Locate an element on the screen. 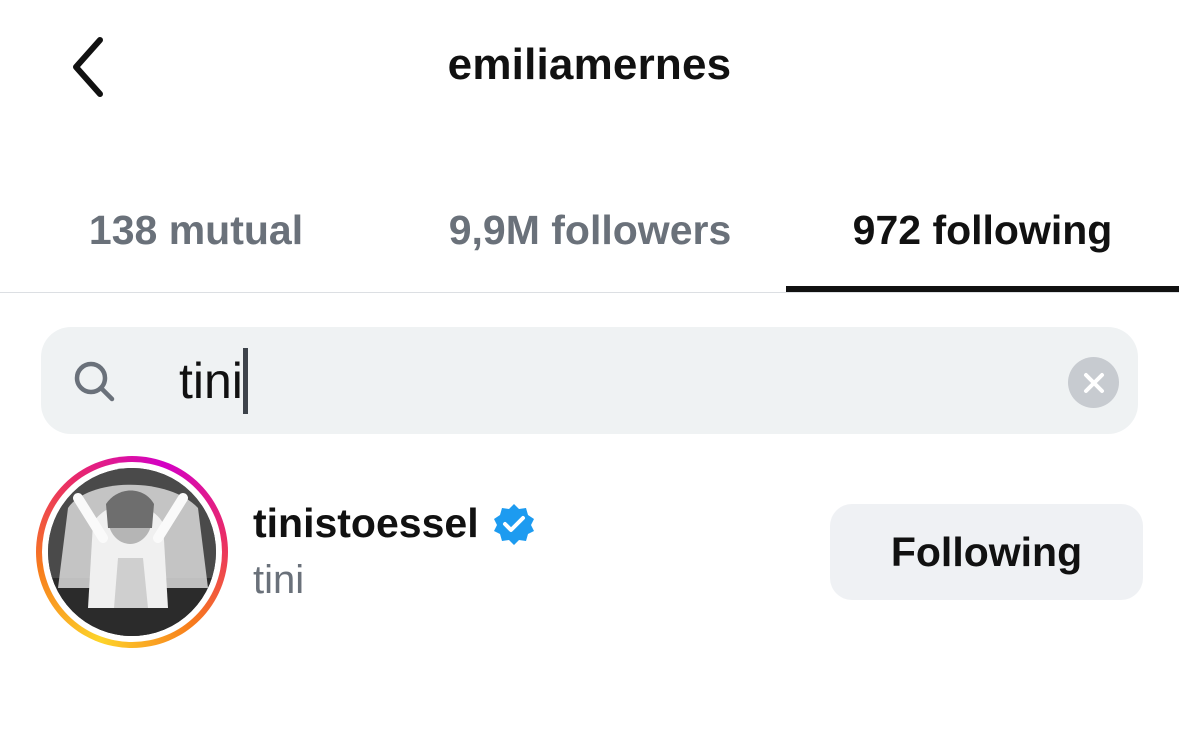  tab-divider is located at coordinates (589, 292).